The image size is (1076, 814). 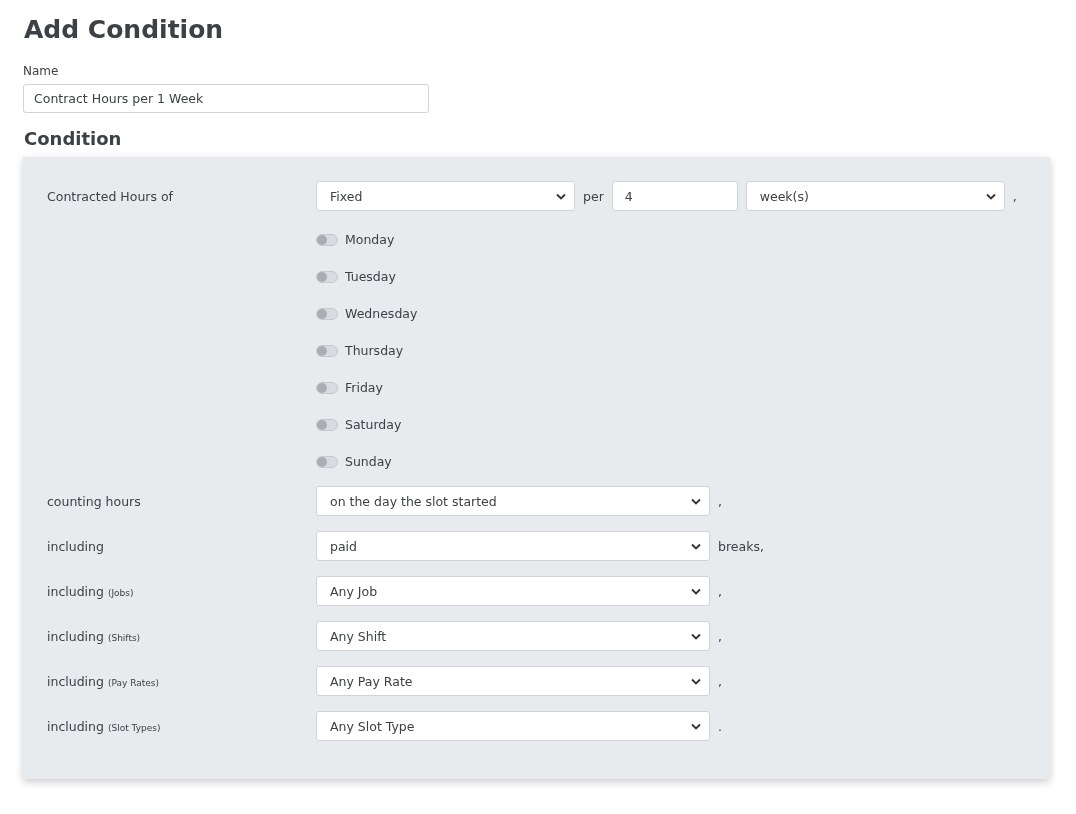 I want to click on field-label: Name, so click(x=41, y=71).